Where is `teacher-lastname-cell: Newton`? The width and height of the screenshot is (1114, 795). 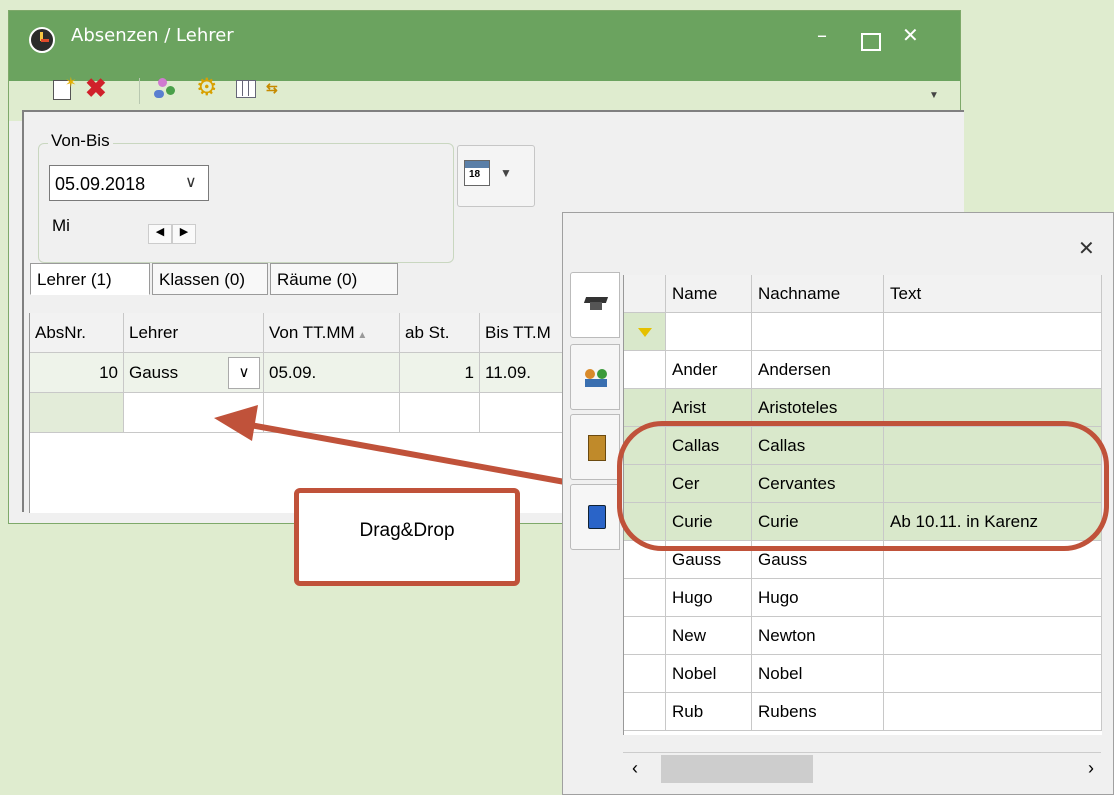
teacher-lastname-cell: Newton is located at coordinates (818, 636).